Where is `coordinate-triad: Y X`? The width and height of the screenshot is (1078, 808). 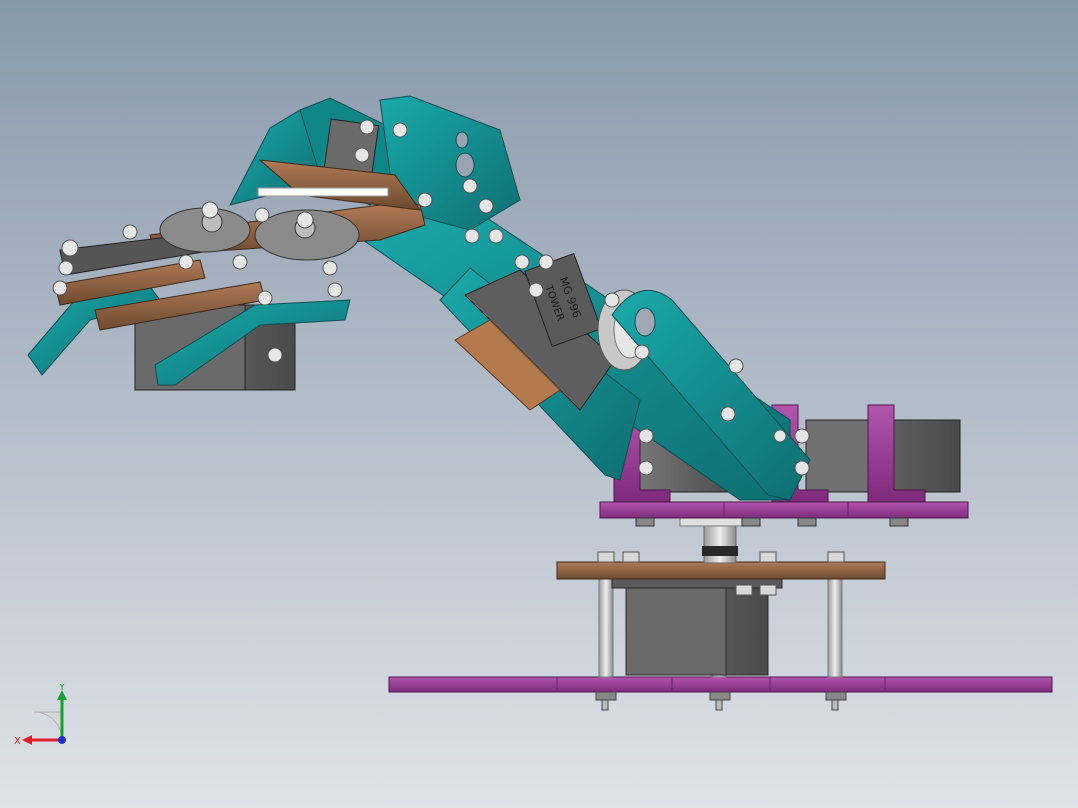
coordinate-triad: Y X is located at coordinates (40, 715).